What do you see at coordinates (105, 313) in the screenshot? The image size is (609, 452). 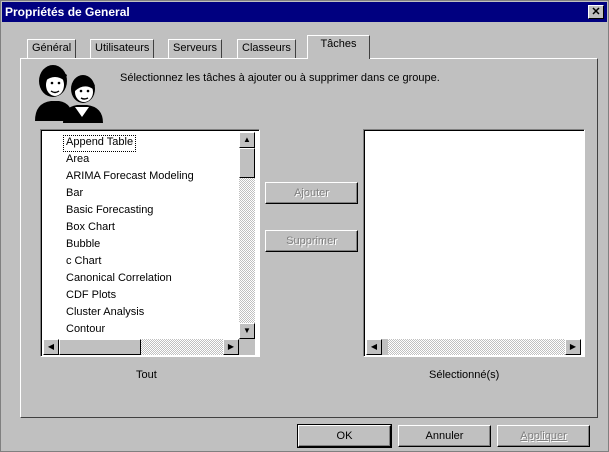 I see `list-item: Cluster Analysis` at bounding box center [105, 313].